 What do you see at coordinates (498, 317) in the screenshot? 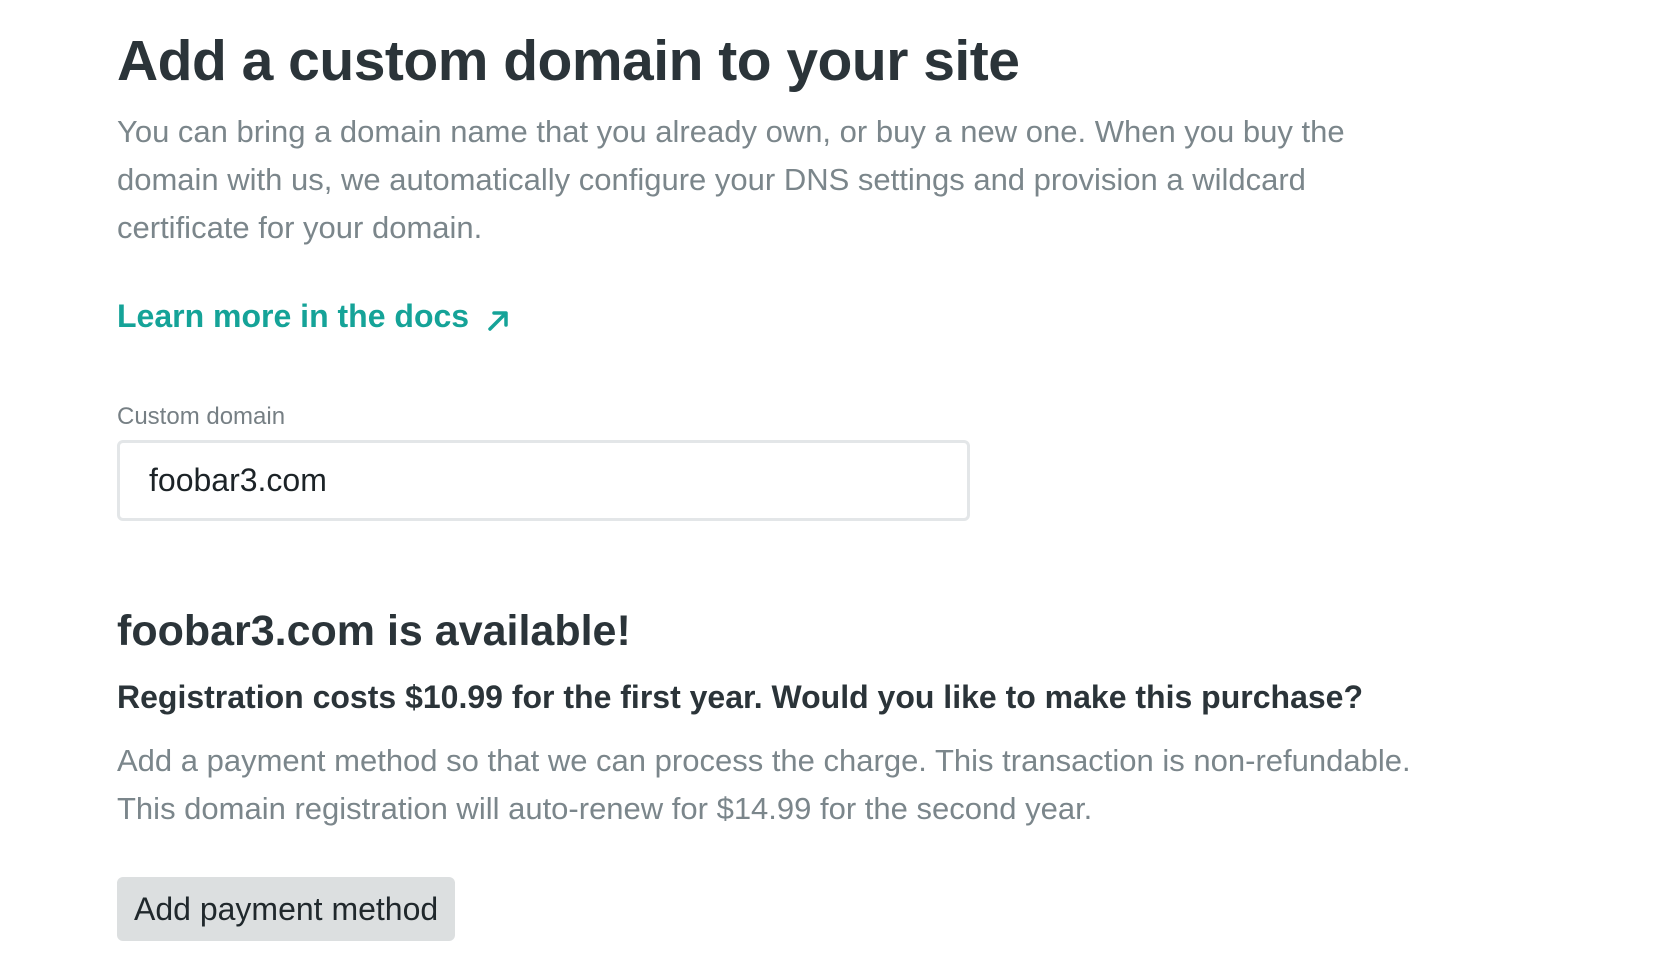
I see `external-arrow-icon` at bounding box center [498, 317].